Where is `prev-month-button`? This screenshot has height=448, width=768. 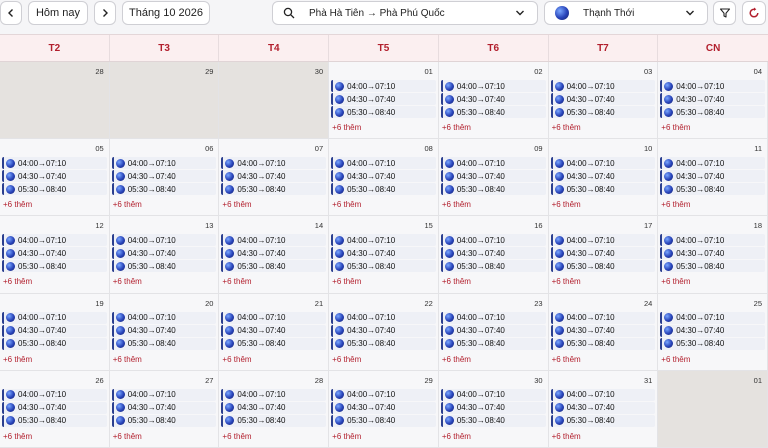
prev-month-button is located at coordinates (11, 13).